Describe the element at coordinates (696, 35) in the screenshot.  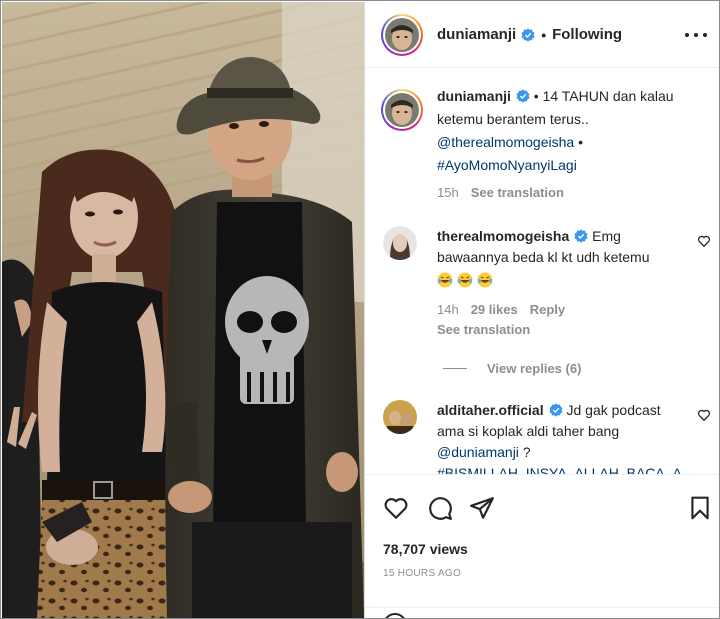
I see `more-horizontal-icon` at that location.